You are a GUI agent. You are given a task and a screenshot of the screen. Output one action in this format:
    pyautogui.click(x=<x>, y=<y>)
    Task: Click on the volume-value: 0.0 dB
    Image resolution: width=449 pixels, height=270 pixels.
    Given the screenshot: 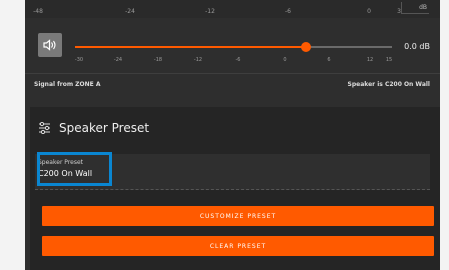 What is the action you would take?
    pyautogui.click(x=417, y=46)
    